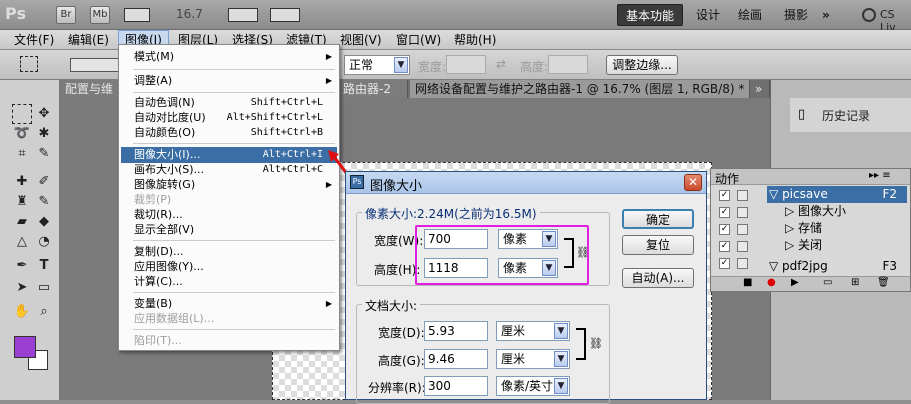 The image size is (911, 404). Describe the element at coordinates (568, 64) in the screenshot. I see `height-field` at that location.